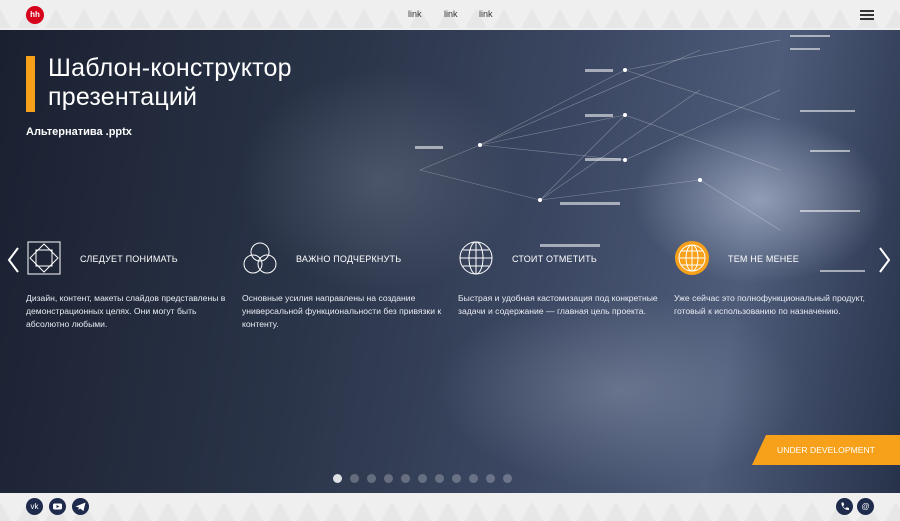 This screenshot has width=900, height=521. What do you see at coordinates (450, 507) in the screenshot?
I see `bottom-bar` at bounding box center [450, 507].